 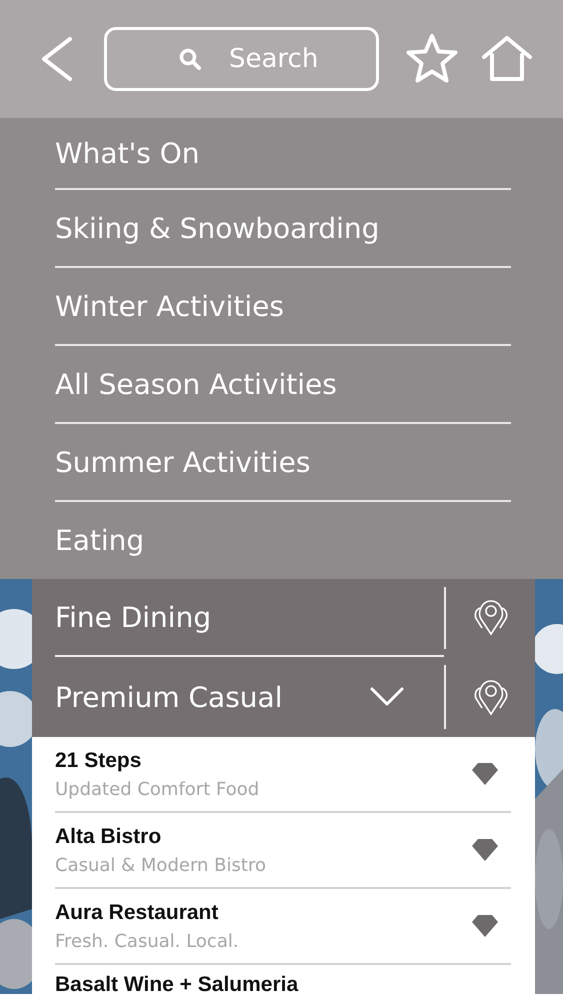 What do you see at coordinates (263, 912) in the screenshot?
I see `restaurant-name: Aura Restaurant` at bounding box center [263, 912].